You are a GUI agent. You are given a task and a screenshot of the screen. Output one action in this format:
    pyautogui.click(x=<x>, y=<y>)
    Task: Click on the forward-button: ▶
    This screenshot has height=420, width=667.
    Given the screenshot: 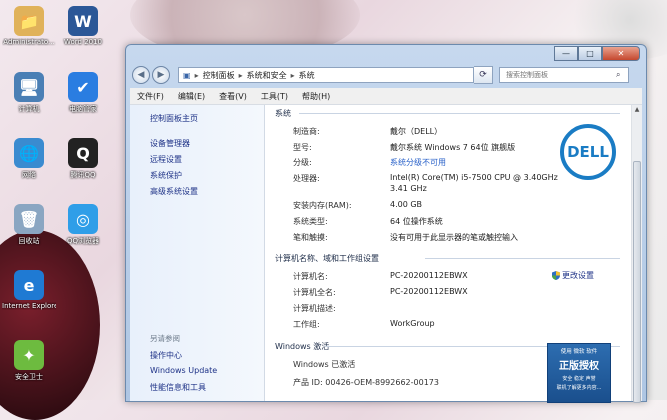 What is the action you would take?
    pyautogui.click(x=161, y=75)
    